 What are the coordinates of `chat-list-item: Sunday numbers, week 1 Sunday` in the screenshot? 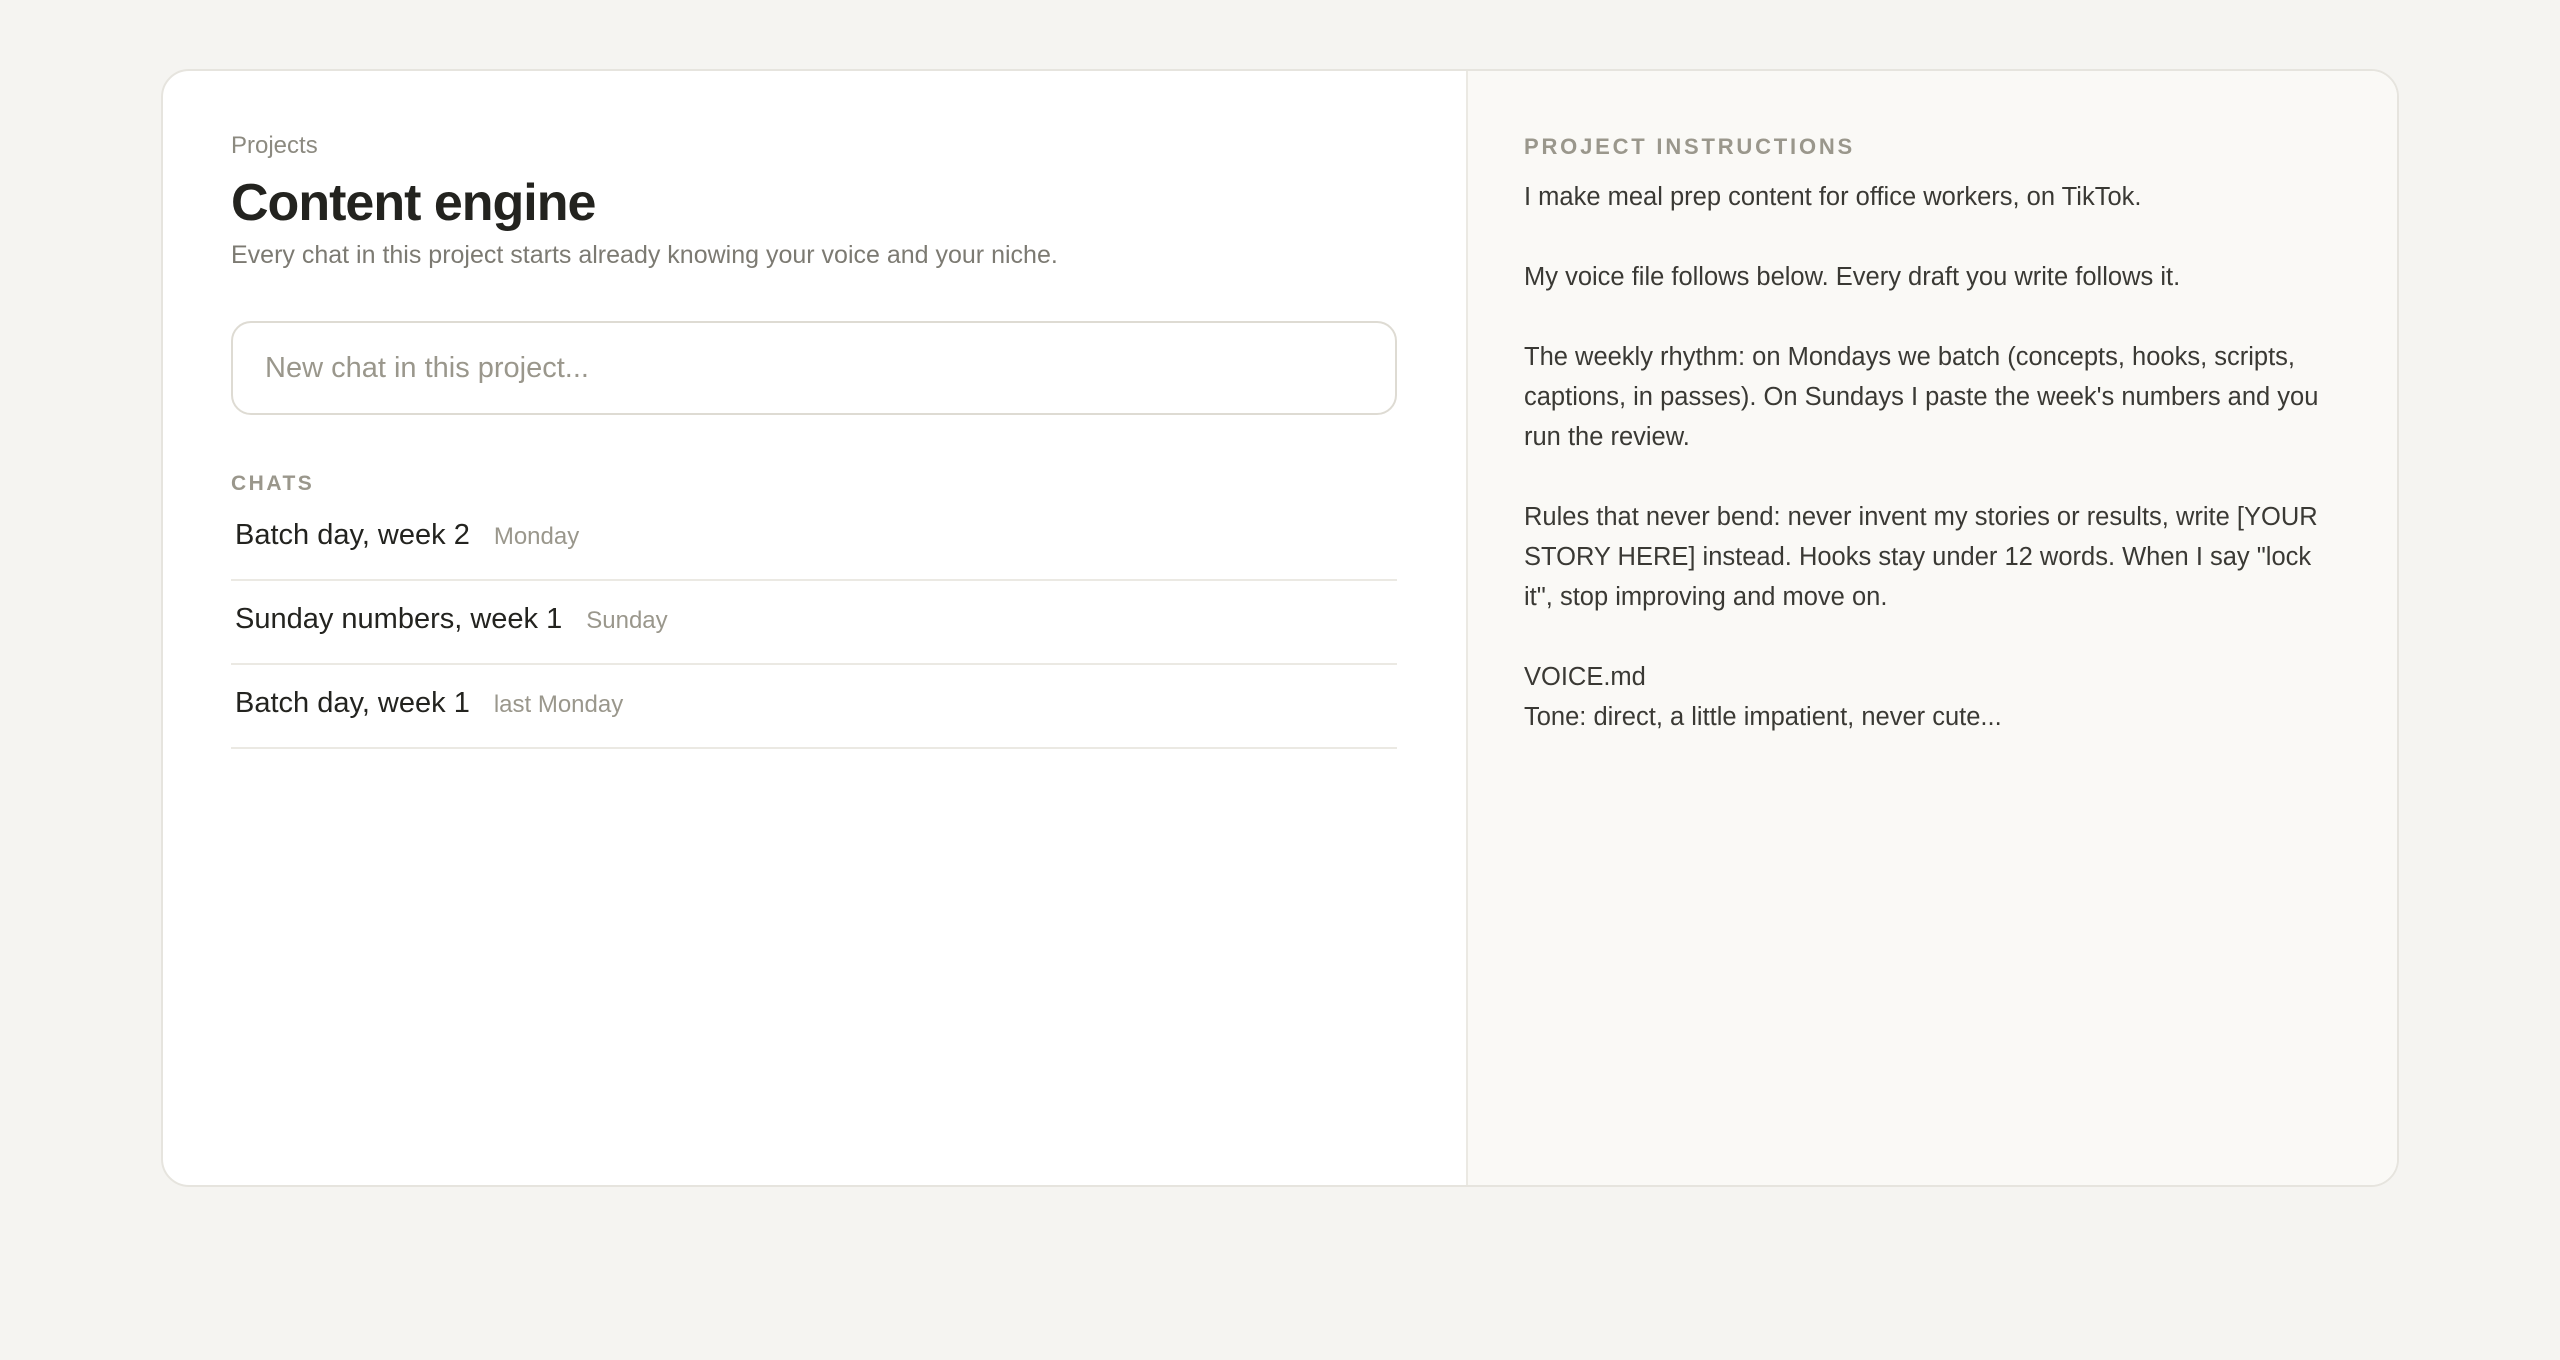 It's located at (814, 623).